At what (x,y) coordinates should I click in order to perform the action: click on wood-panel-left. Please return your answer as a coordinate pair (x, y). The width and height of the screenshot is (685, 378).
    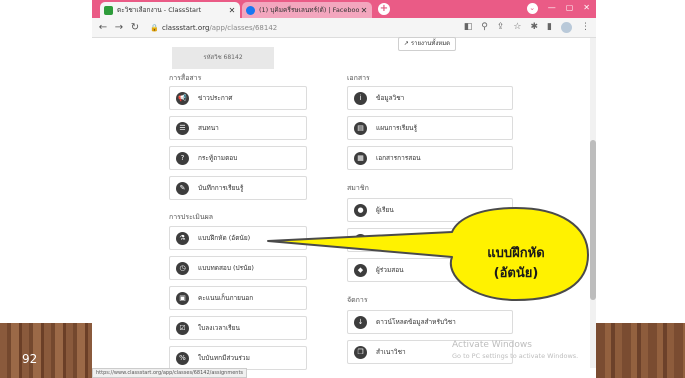
    Looking at the image, I should click on (46, 350).